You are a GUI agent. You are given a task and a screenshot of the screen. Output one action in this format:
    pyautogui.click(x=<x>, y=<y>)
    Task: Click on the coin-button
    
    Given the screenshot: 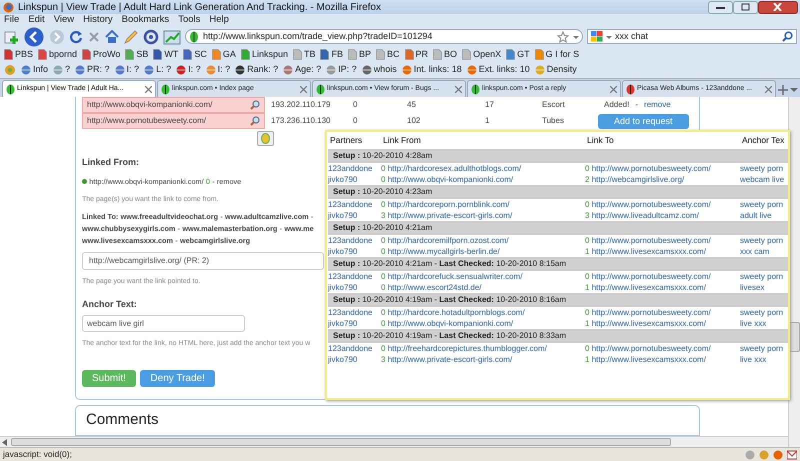 What is the action you would take?
    pyautogui.click(x=265, y=138)
    